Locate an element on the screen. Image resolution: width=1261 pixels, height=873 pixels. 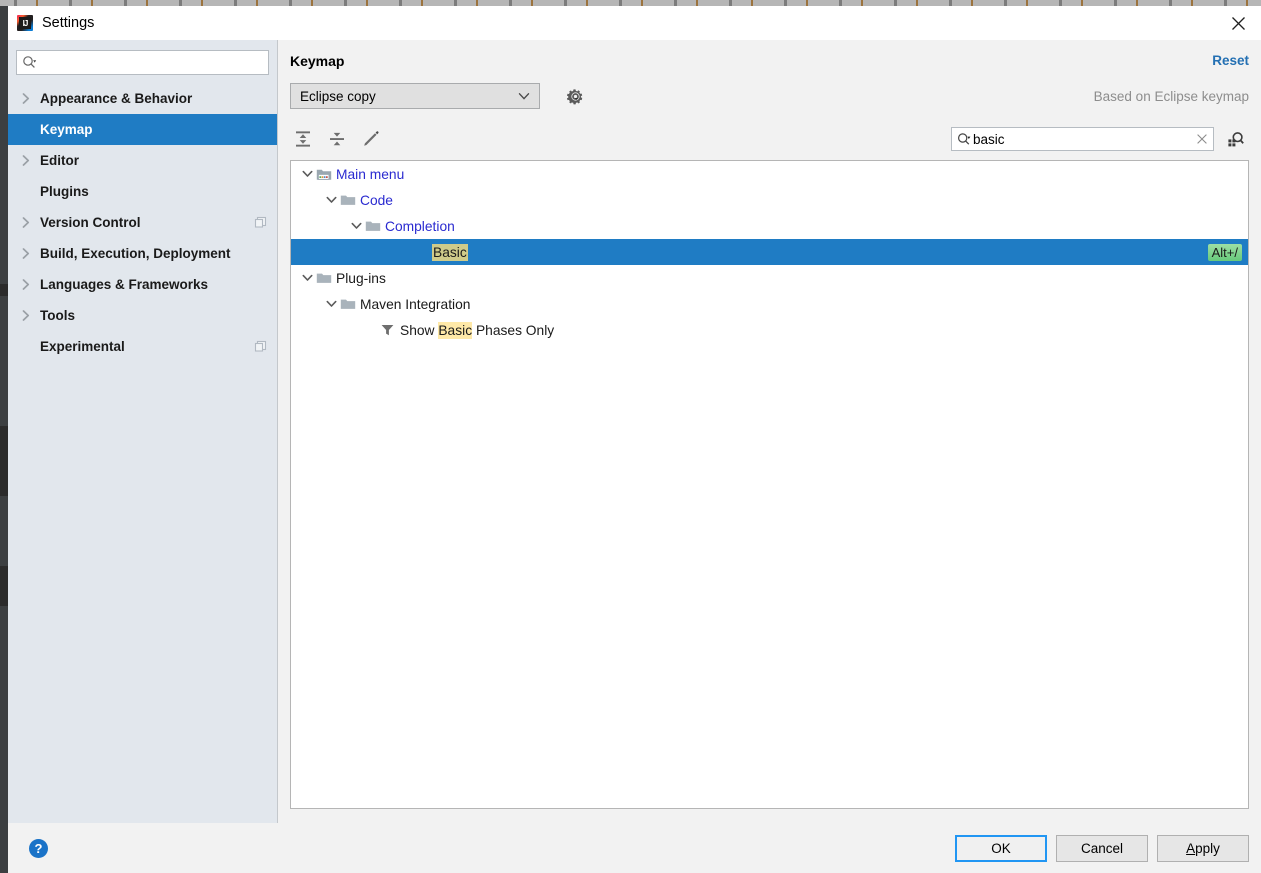
sidebar-item-label: Plugins is located at coordinates (64, 191).